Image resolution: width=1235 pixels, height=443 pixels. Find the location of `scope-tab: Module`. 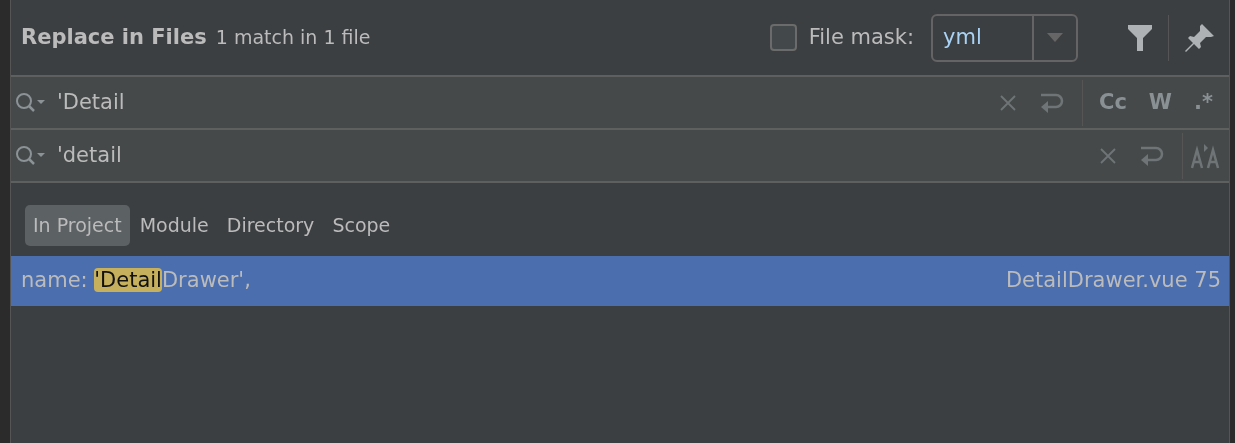

scope-tab: Module is located at coordinates (174, 225).